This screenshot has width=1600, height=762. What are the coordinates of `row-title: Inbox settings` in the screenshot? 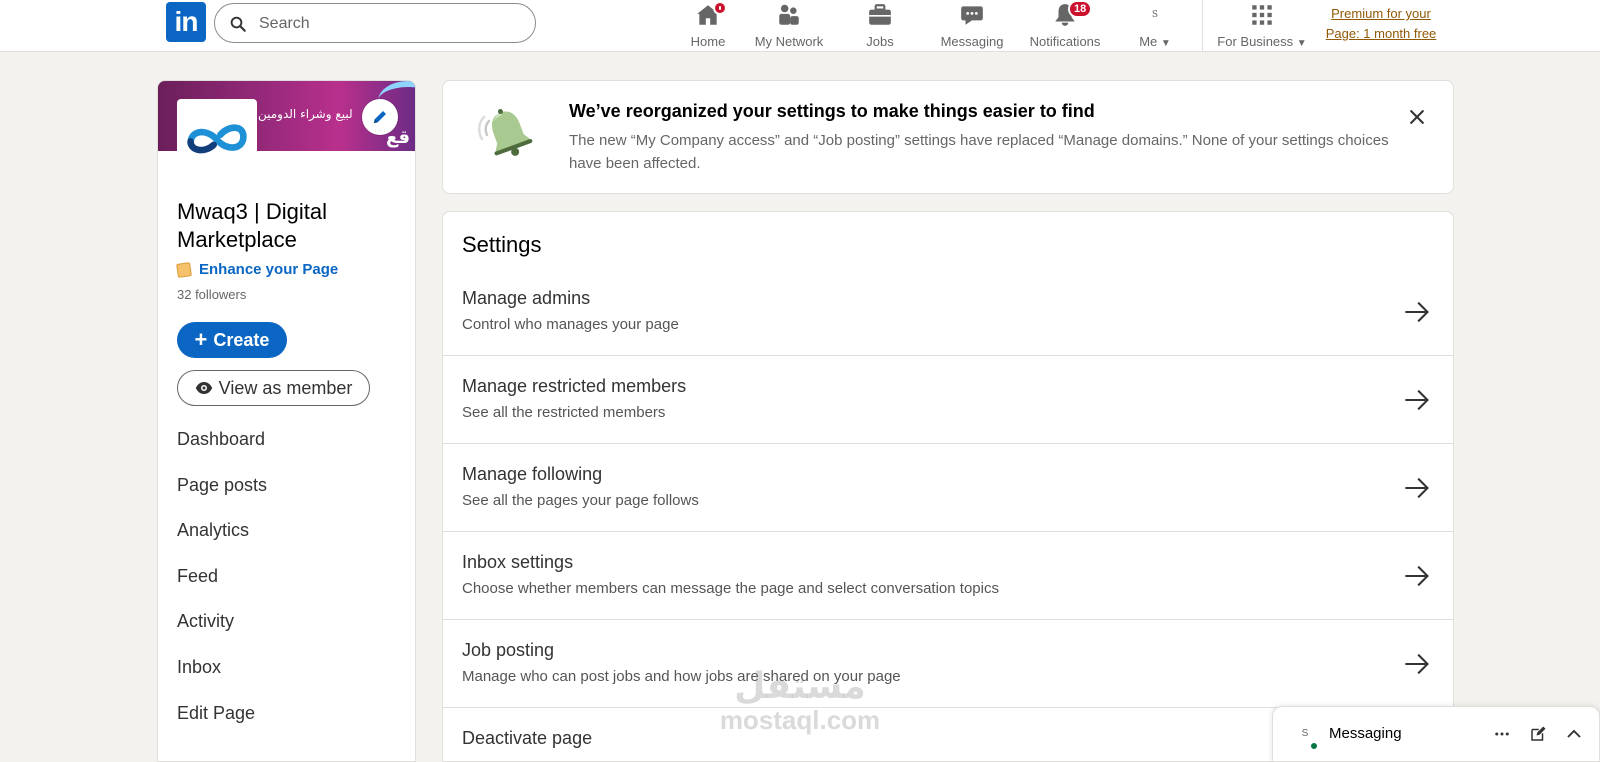 It's located at (518, 562).